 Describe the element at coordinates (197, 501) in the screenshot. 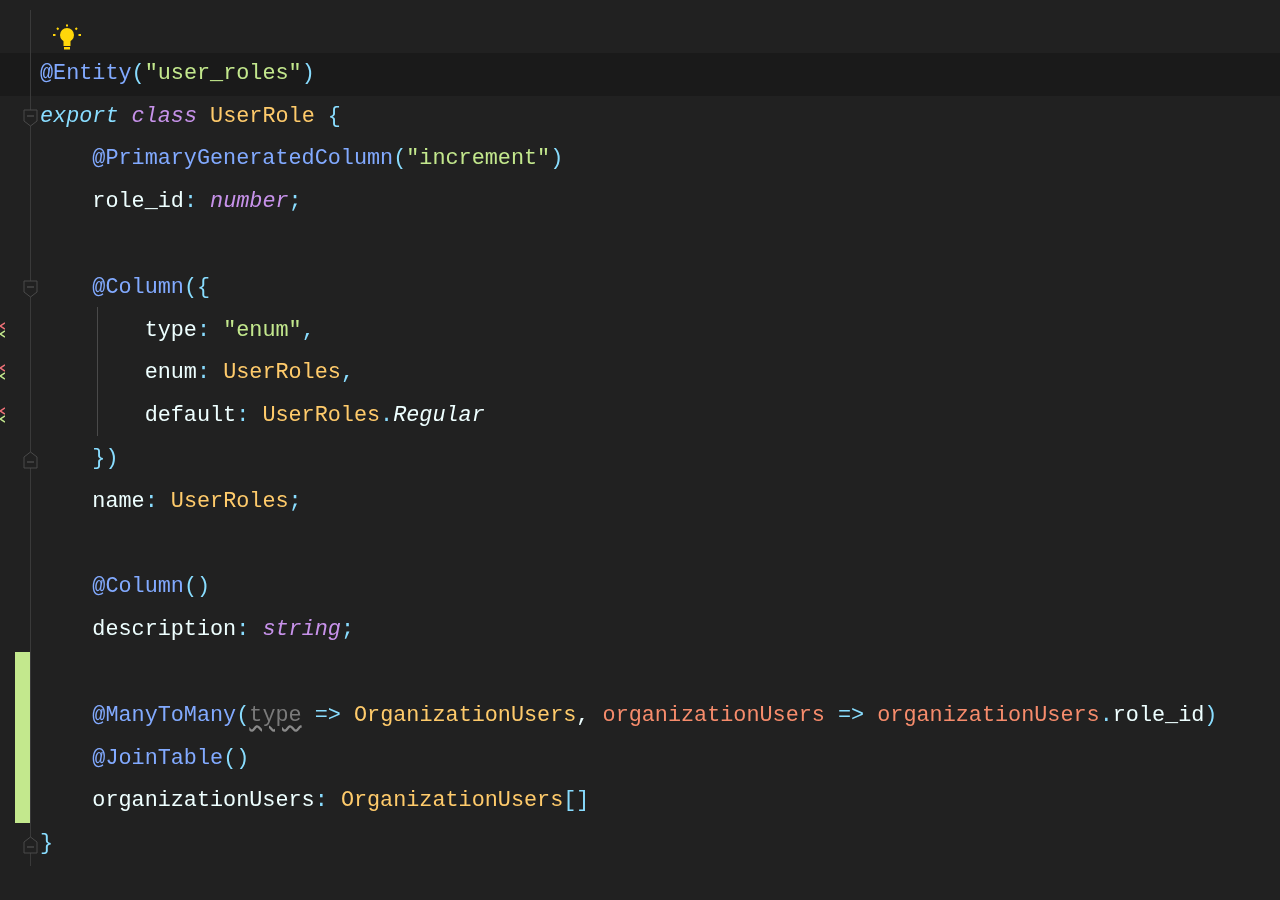

I see `code-line: name: UserRoles;` at that location.